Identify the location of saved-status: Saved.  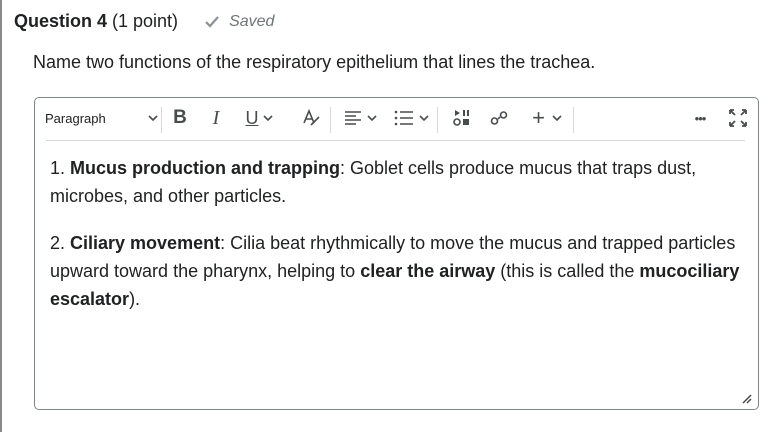
(239, 22).